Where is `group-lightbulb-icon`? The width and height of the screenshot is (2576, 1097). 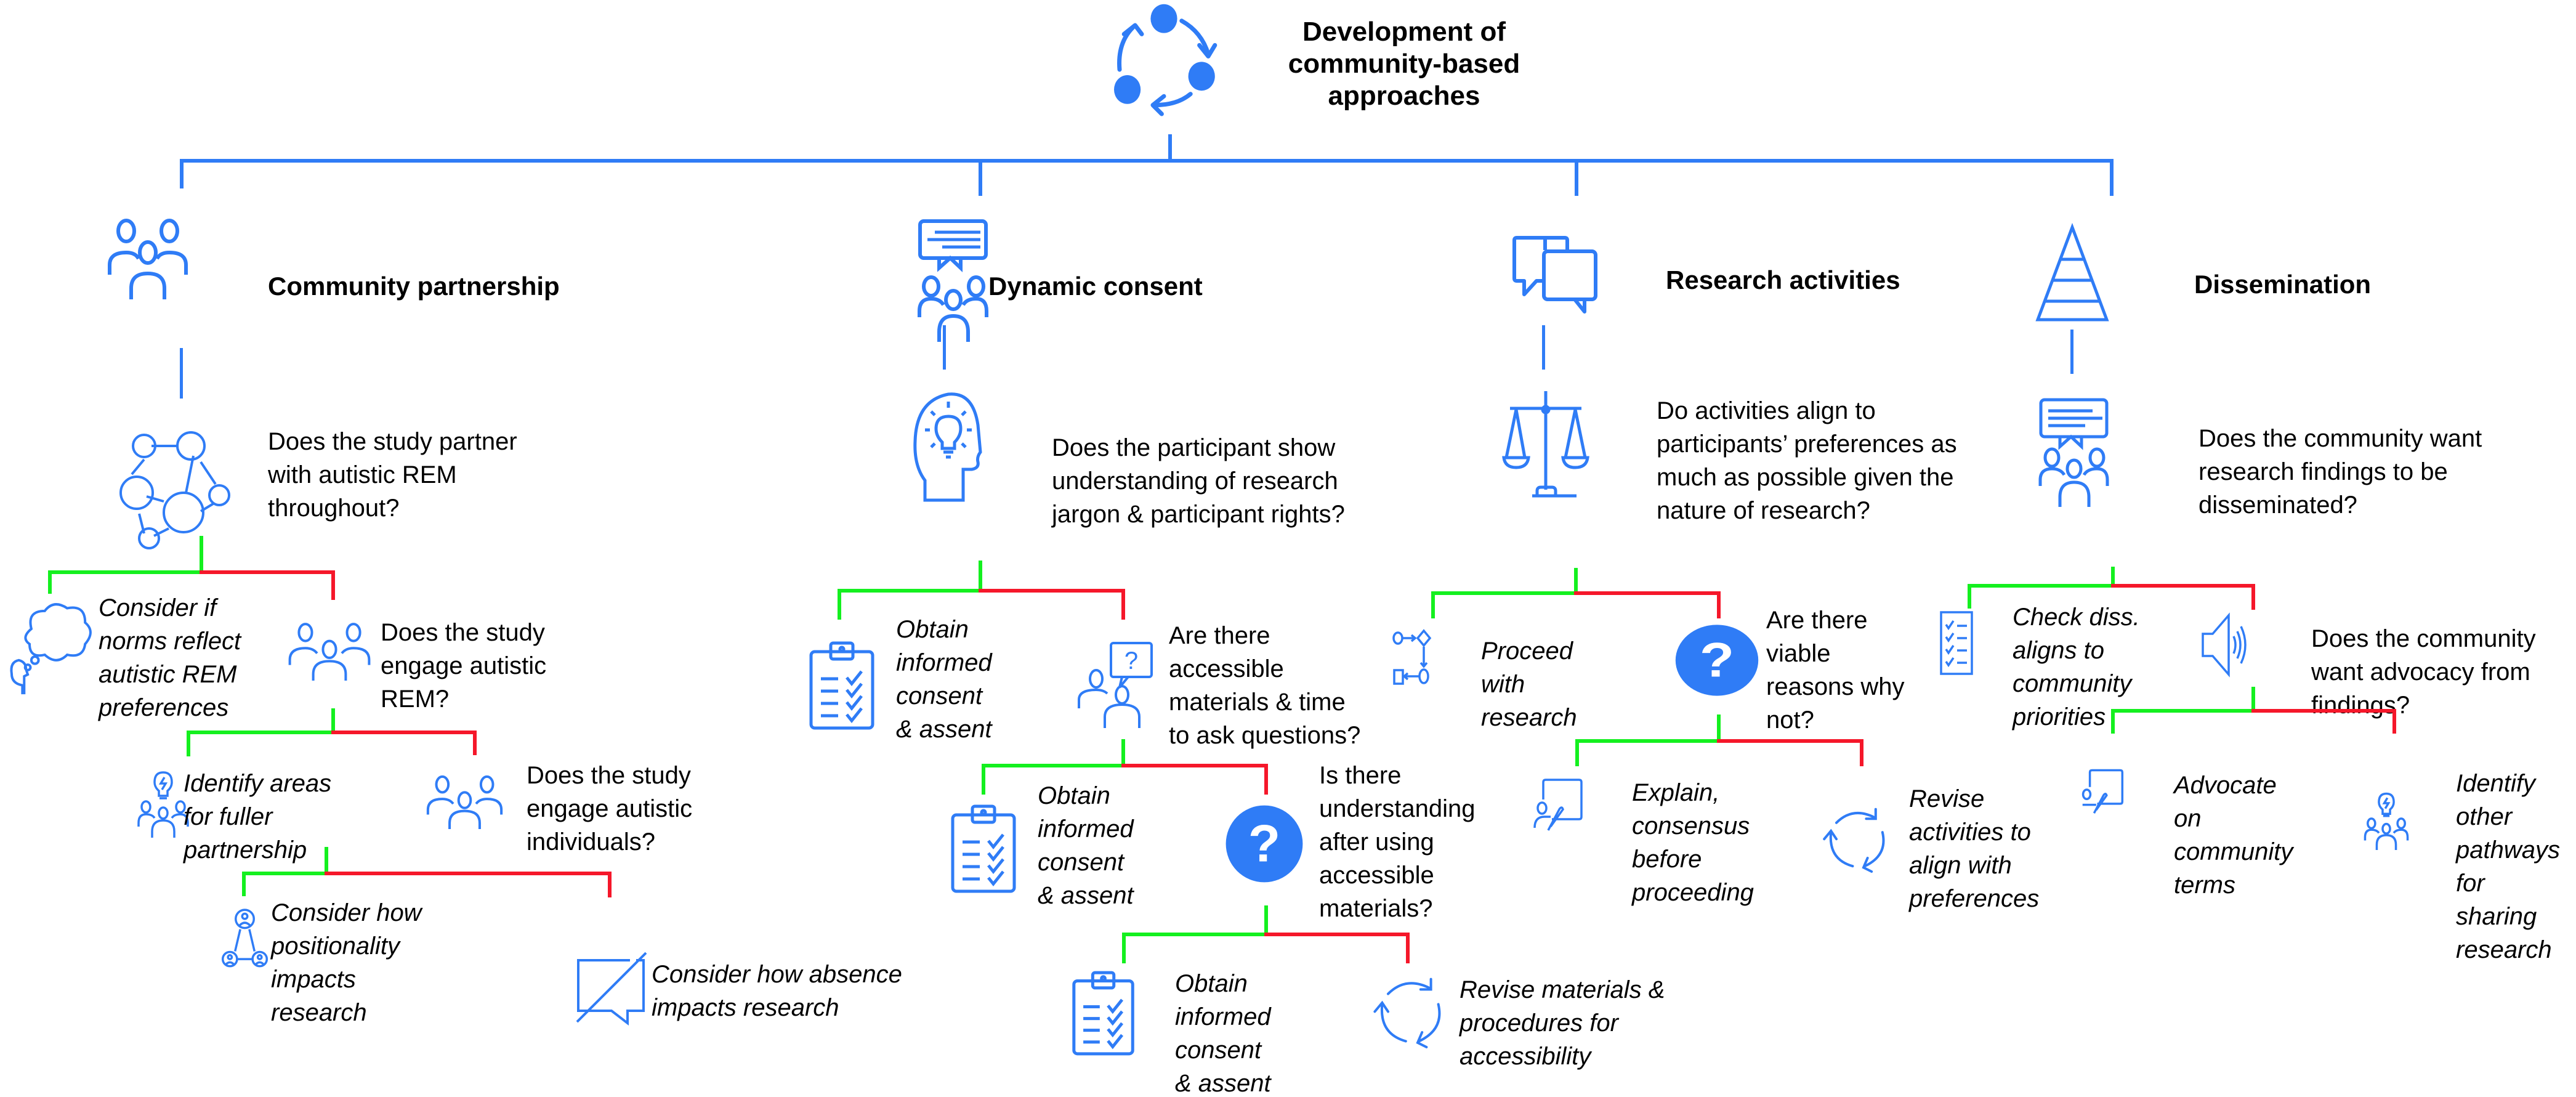
group-lightbulb-icon is located at coordinates (163, 804).